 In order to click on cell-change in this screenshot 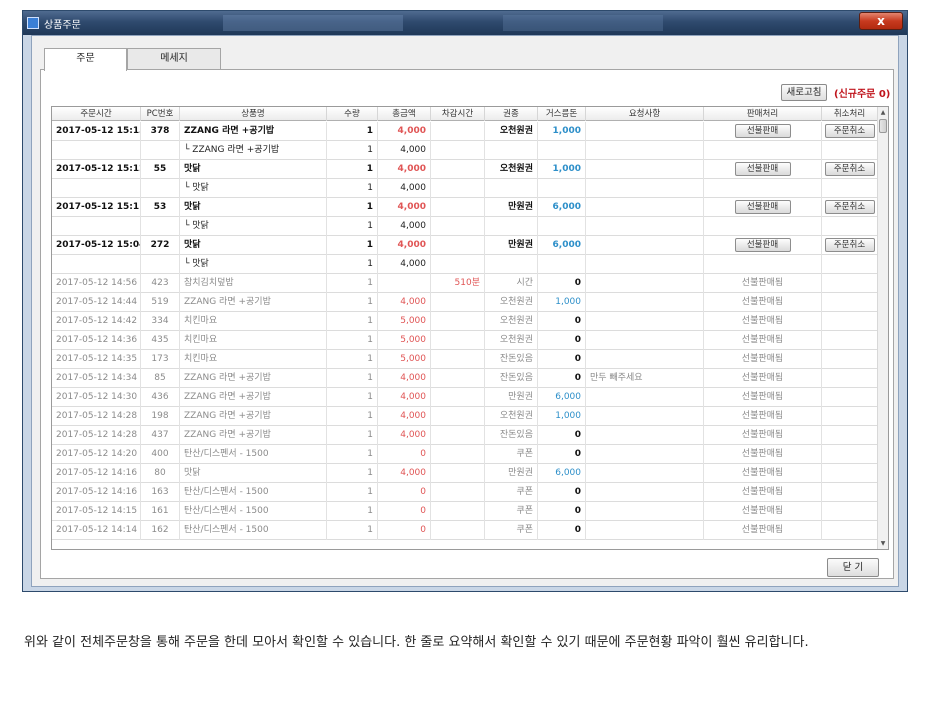, I will do `click(562, 226)`.